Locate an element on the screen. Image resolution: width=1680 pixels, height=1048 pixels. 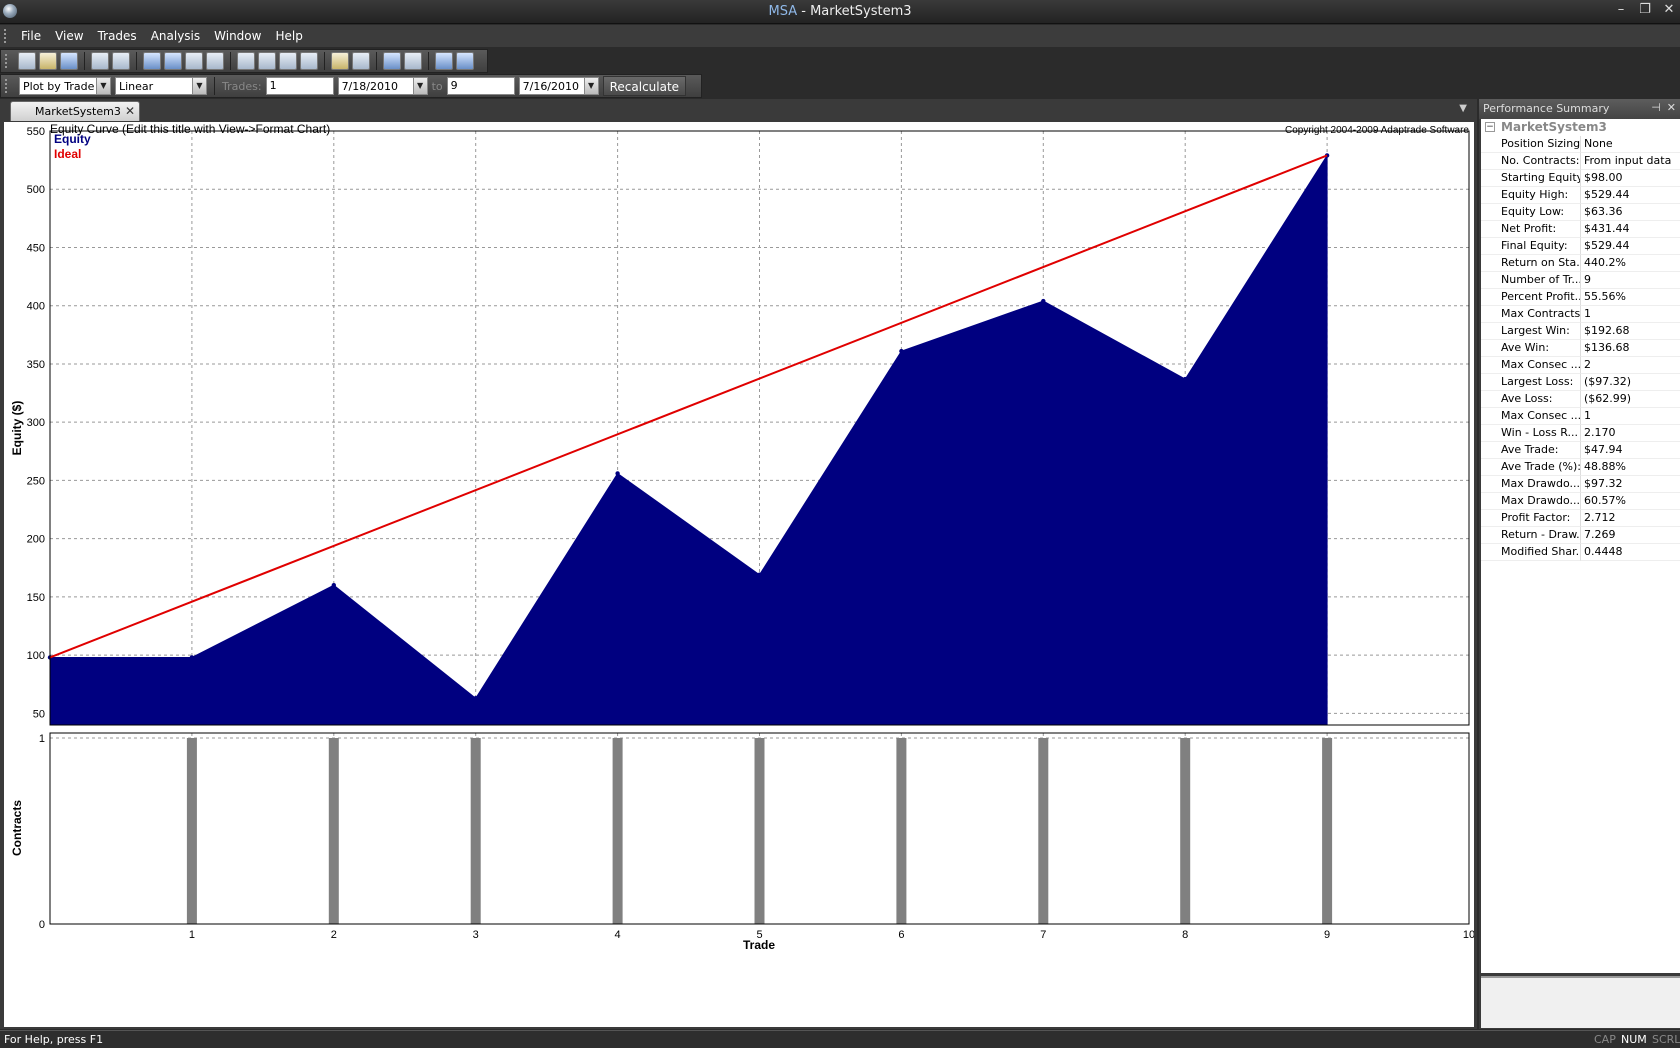
zoom-out-icon is located at coordinates (413, 61).